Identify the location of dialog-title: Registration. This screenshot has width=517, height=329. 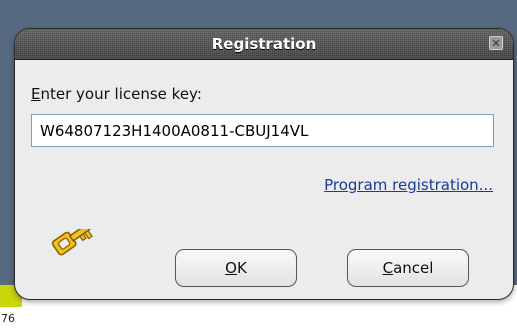
(264, 44).